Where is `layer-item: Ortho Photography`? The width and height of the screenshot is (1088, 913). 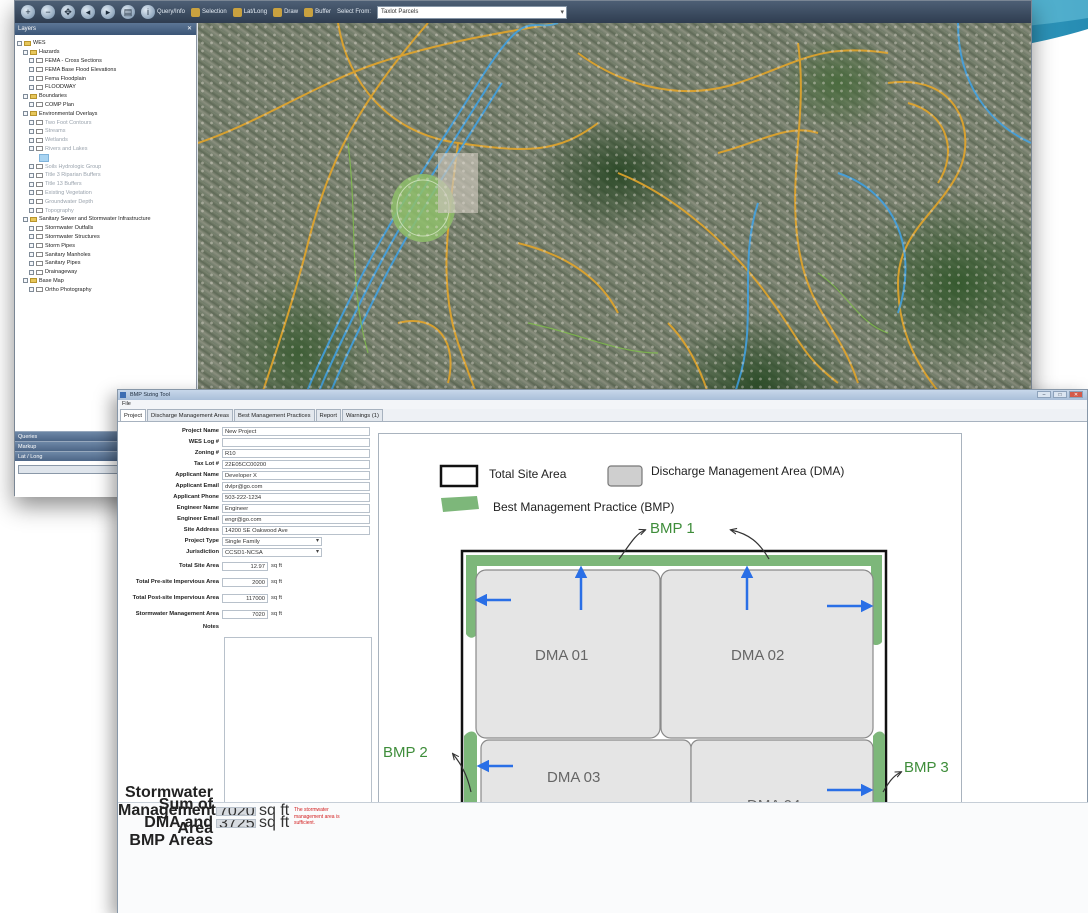 layer-item: Ortho Photography is located at coordinates (106, 289).